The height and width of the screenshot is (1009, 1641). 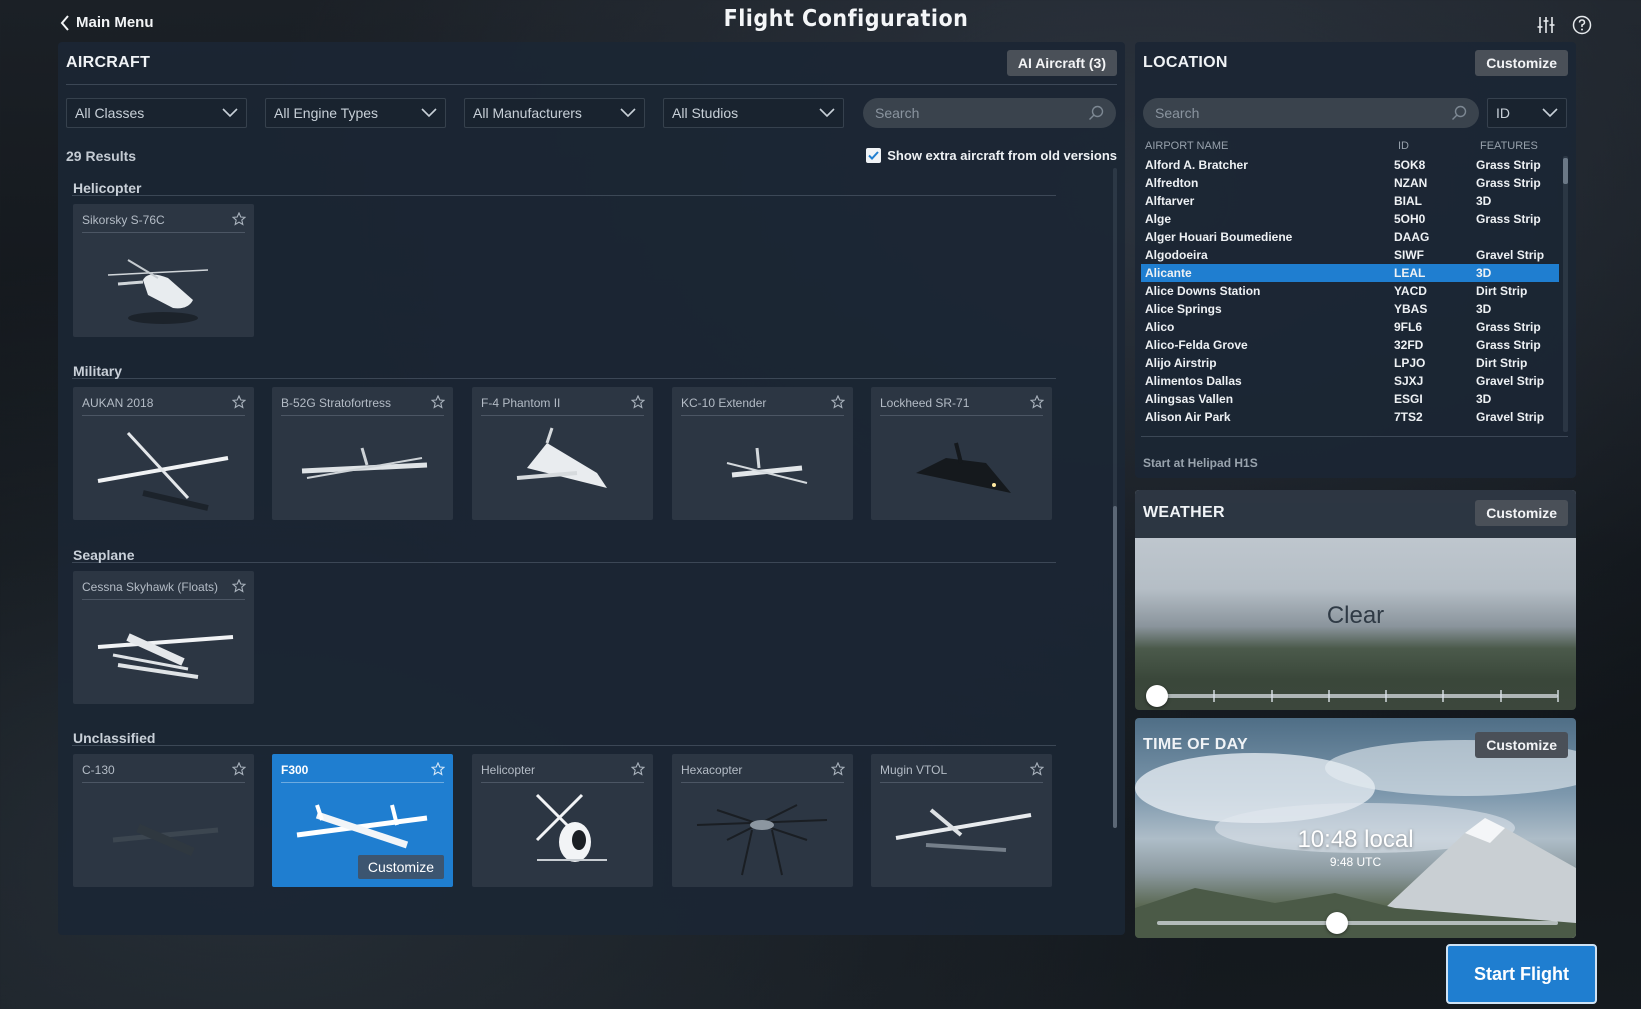 I want to click on airport-features-cell: 3D, so click(x=1484, y=201).